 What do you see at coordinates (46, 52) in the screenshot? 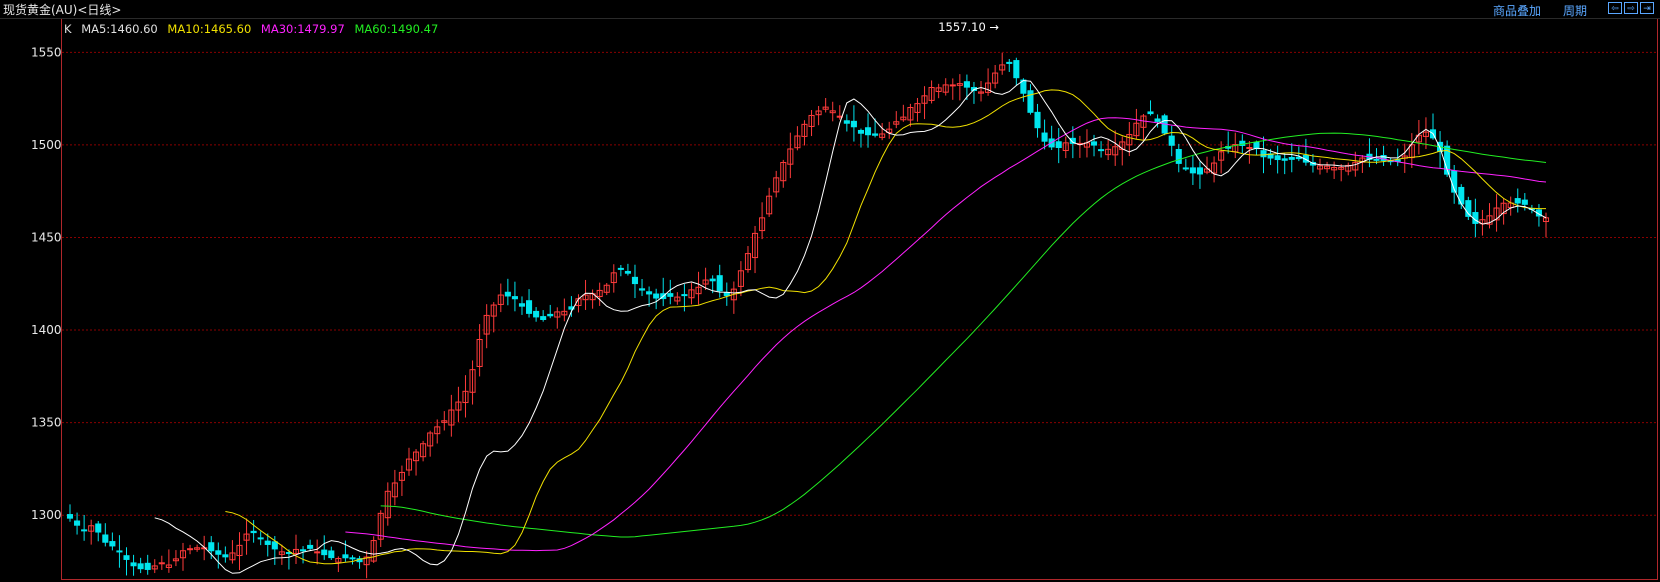
I see `y-tick-label: 1550` at bounding box center [46, 52].